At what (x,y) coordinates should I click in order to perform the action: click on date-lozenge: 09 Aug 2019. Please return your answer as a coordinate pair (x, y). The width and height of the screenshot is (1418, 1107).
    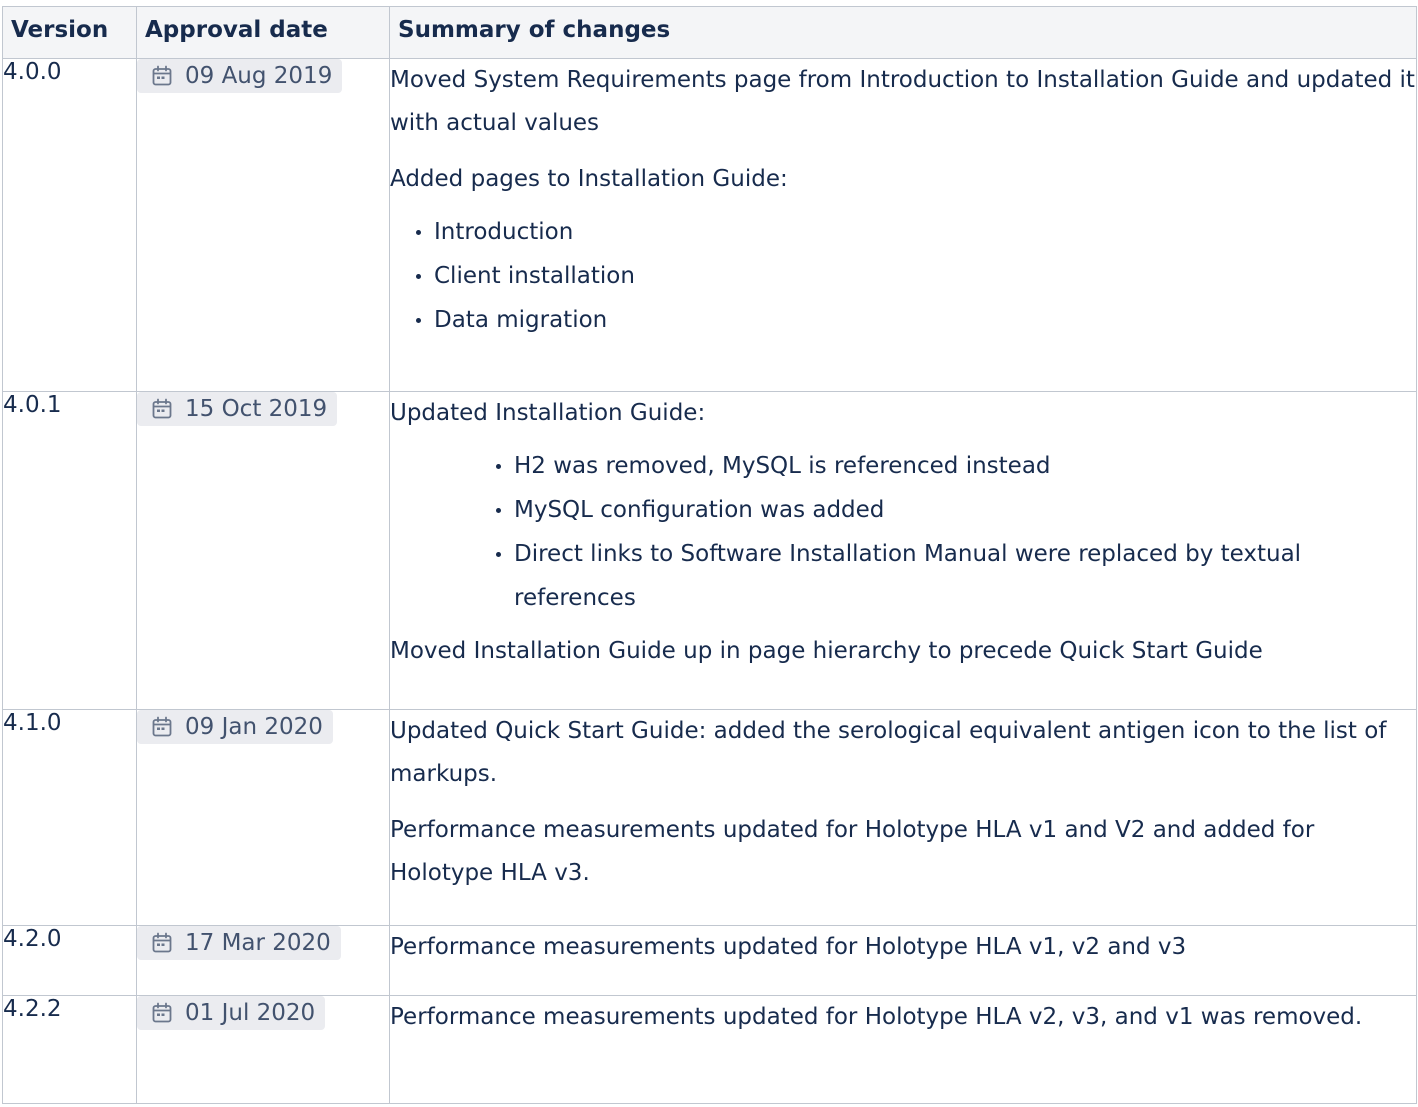
    Looking at the image, I should click on (240, 76).